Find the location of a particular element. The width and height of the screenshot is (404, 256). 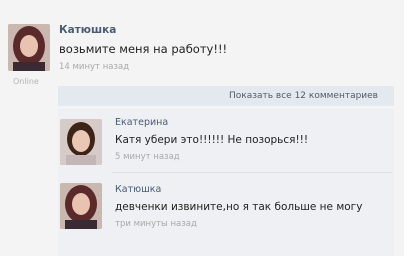

post-timestamp: 14 минут назад is located at coordinates (94, 67).